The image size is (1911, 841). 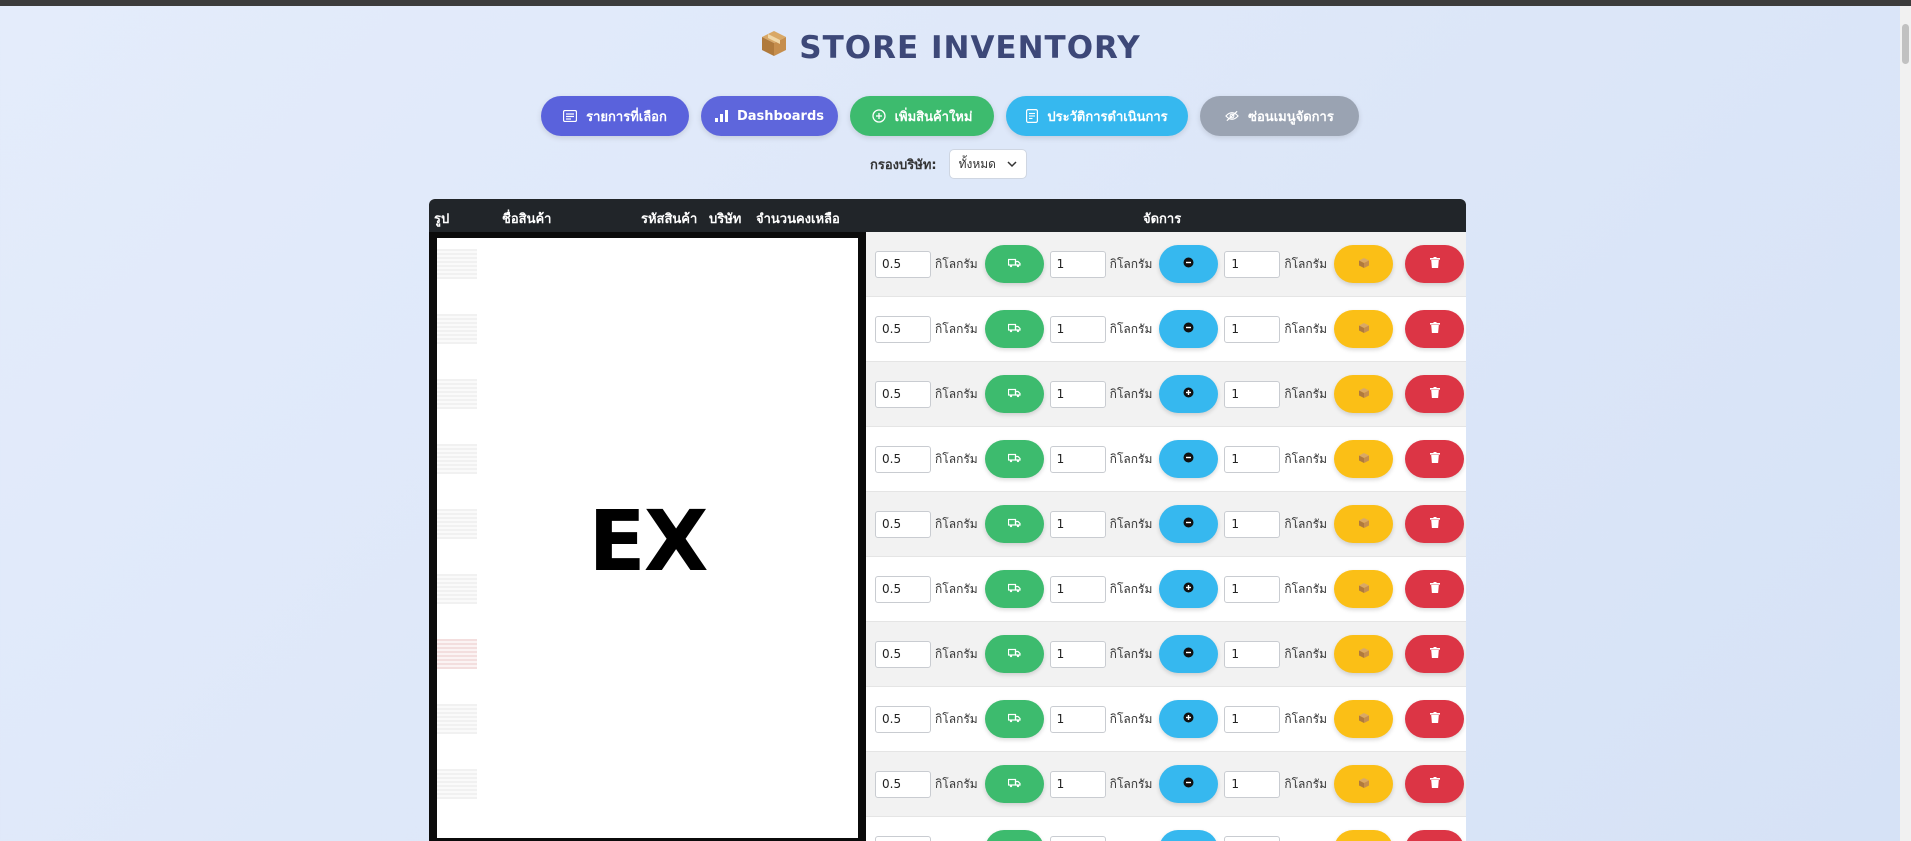 I want to click on scrollbar-thumb, so click(x=1905, y=44).